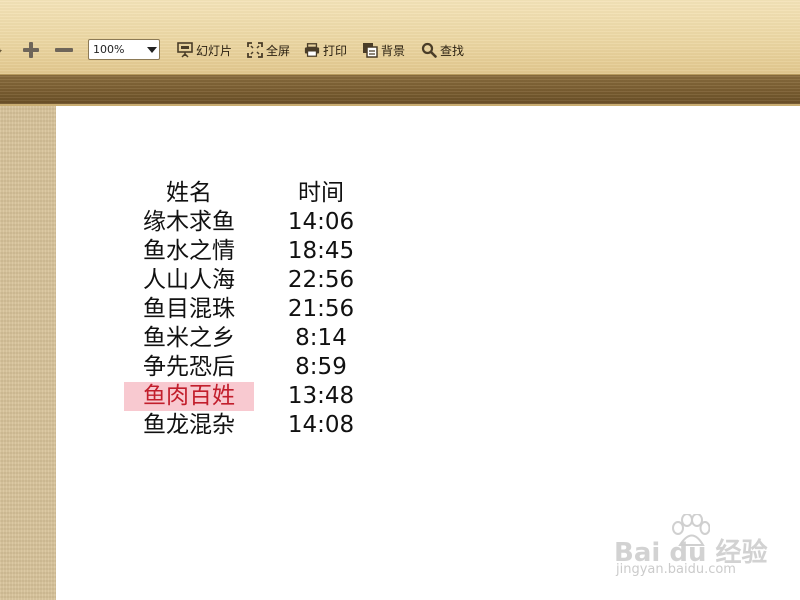  What do you see at coordinates (321, 280) in the screenshot?
I see `time-cell: 22:56` at bounding box center [321, 280].